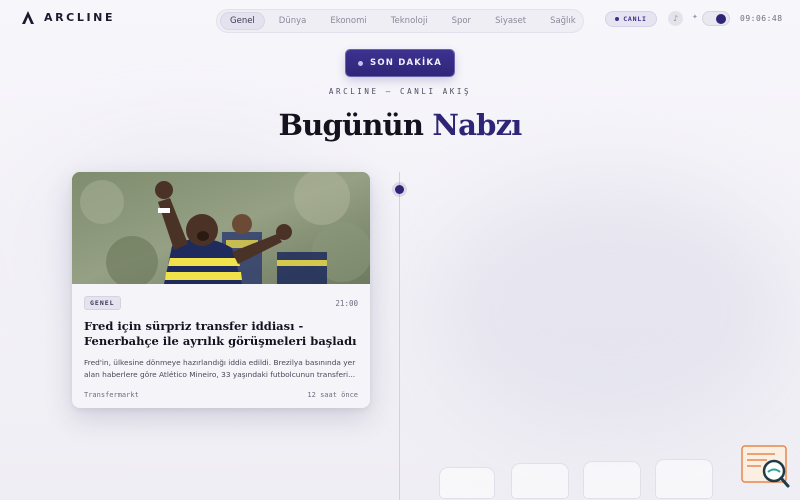 Image resolution: width=800 pixels, height=500 pixels. I want to click on nav-item-teknoloji: Teknoloji, so click(409, 21).